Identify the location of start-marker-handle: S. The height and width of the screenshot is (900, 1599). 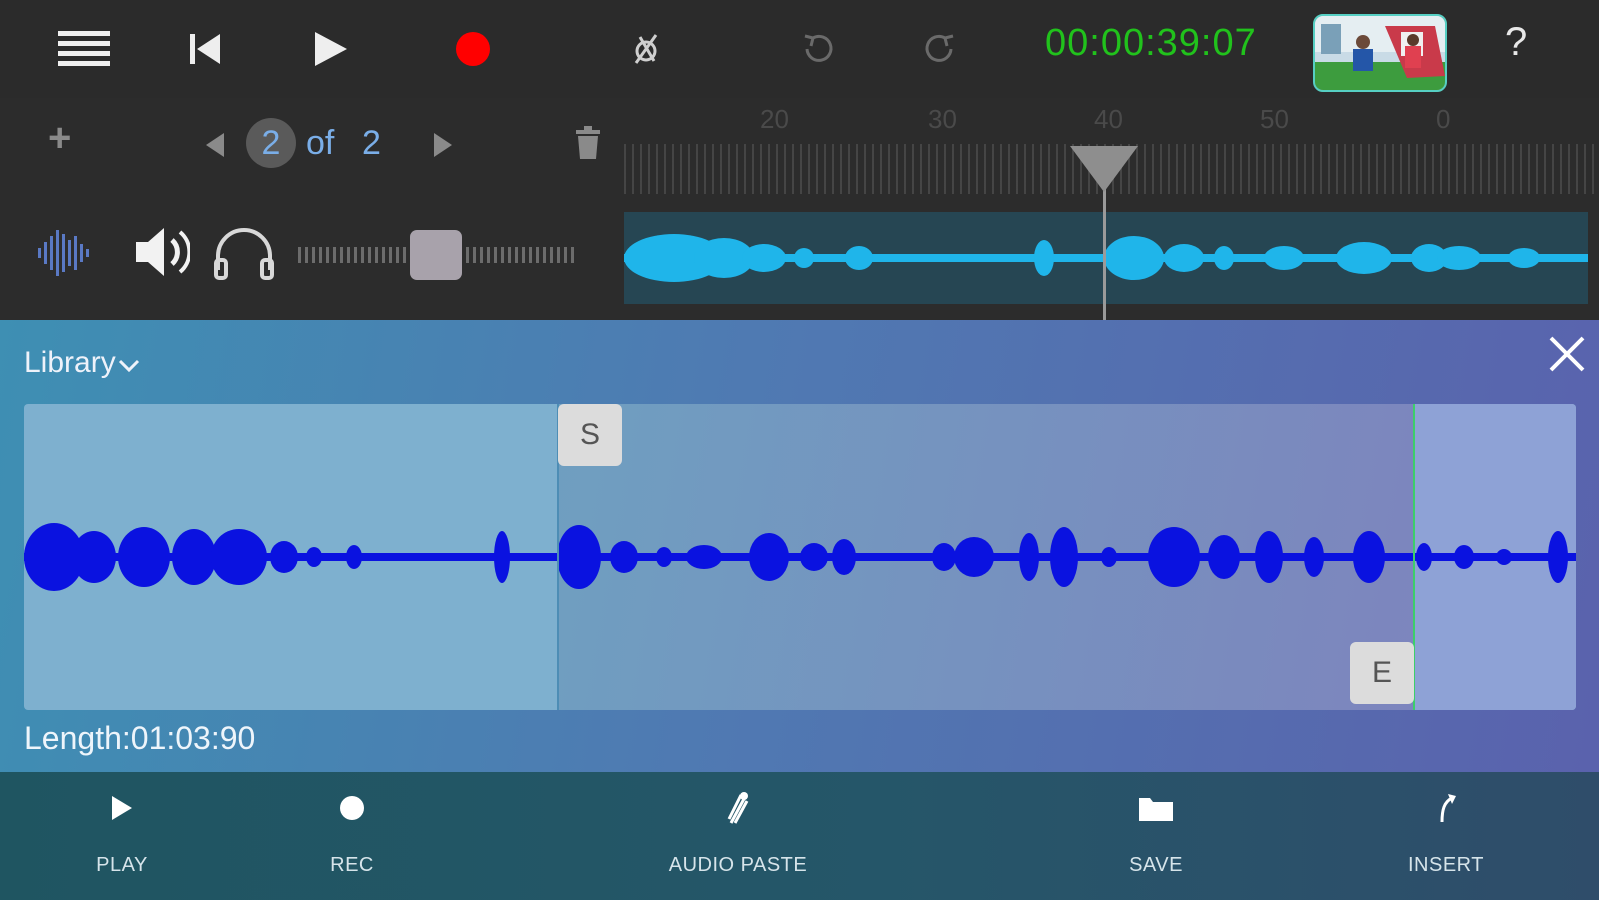
(590, 435).